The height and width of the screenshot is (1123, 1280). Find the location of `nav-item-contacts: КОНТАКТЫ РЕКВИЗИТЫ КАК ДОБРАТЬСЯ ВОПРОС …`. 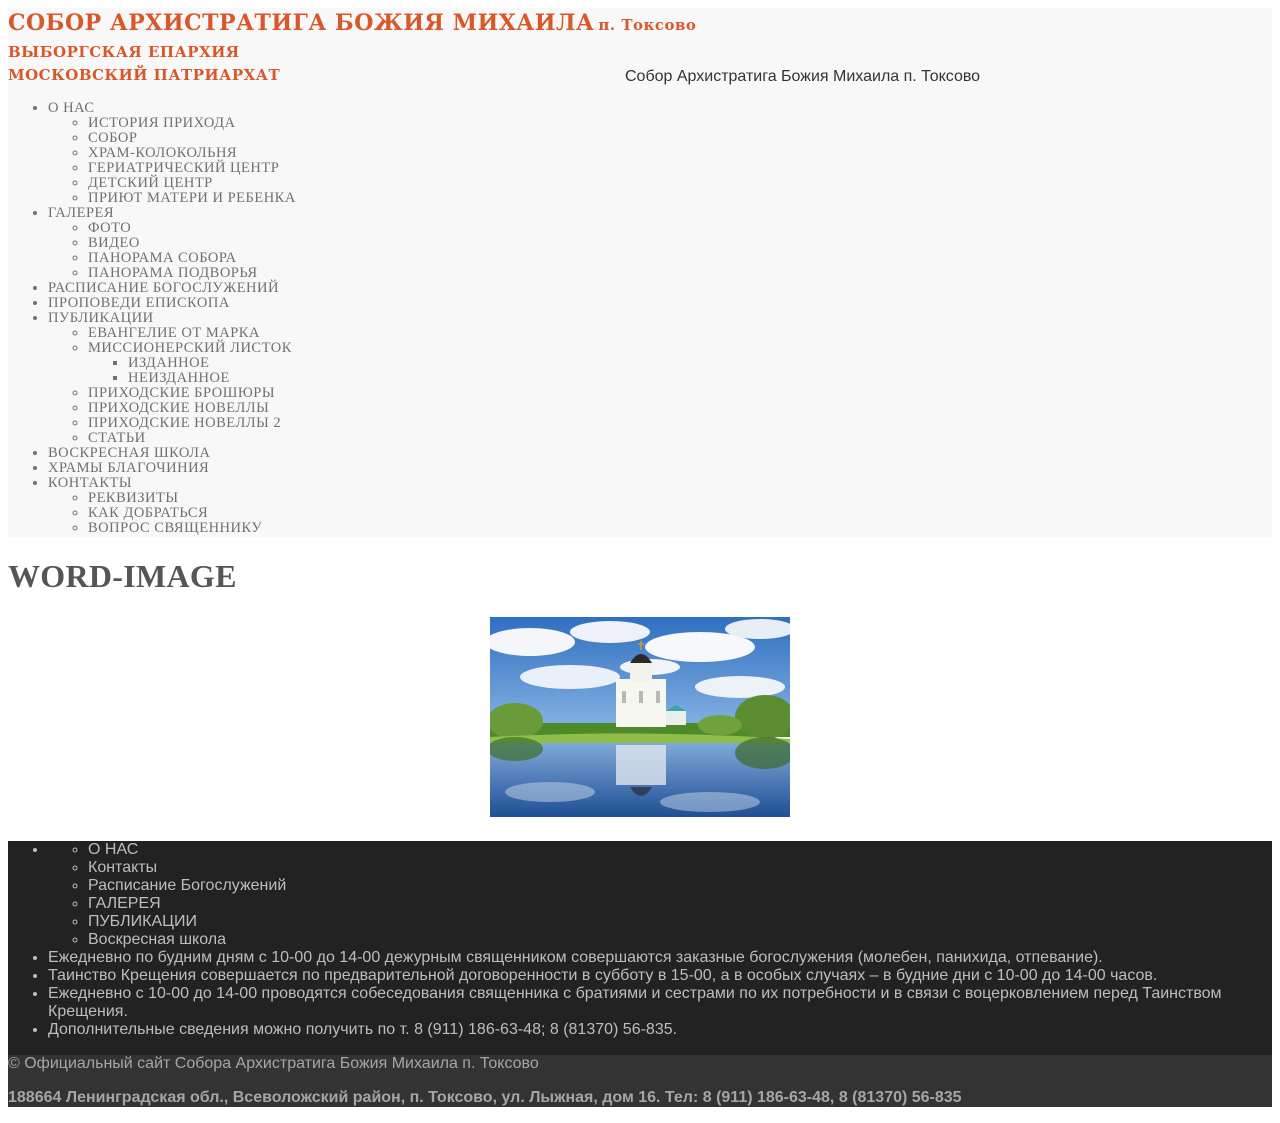

nav-item-contacts: КОНТАКТЫ РЕКВИЗИТЫ КАК ДОБРАТЬСЯ ВОПРОС … is located at coordinates (172, 506).